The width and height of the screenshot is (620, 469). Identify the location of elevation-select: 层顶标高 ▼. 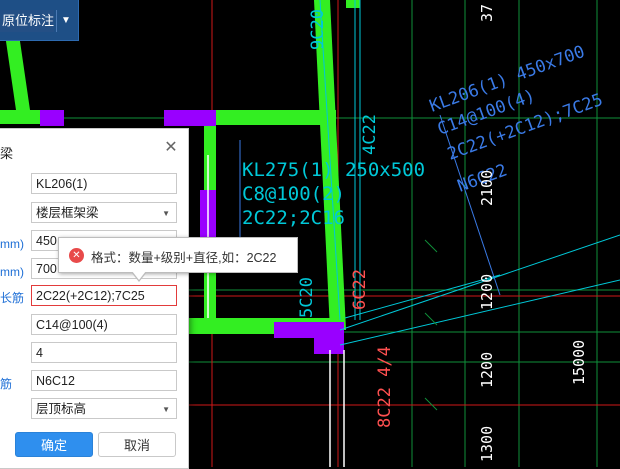
(104, 408).